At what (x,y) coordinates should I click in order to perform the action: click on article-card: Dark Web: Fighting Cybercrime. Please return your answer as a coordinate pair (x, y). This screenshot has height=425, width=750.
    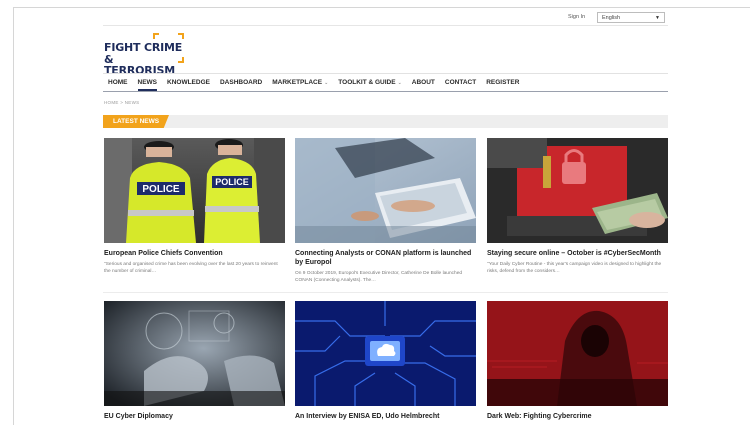
    Looking at the image, I should click on (577, 361).